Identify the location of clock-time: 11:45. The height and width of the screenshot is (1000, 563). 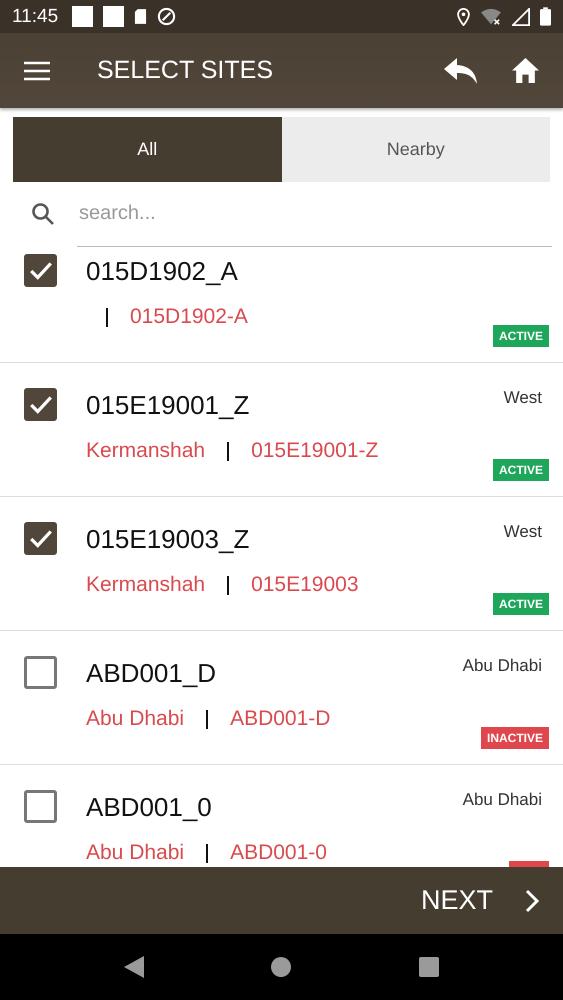
(35, 17).